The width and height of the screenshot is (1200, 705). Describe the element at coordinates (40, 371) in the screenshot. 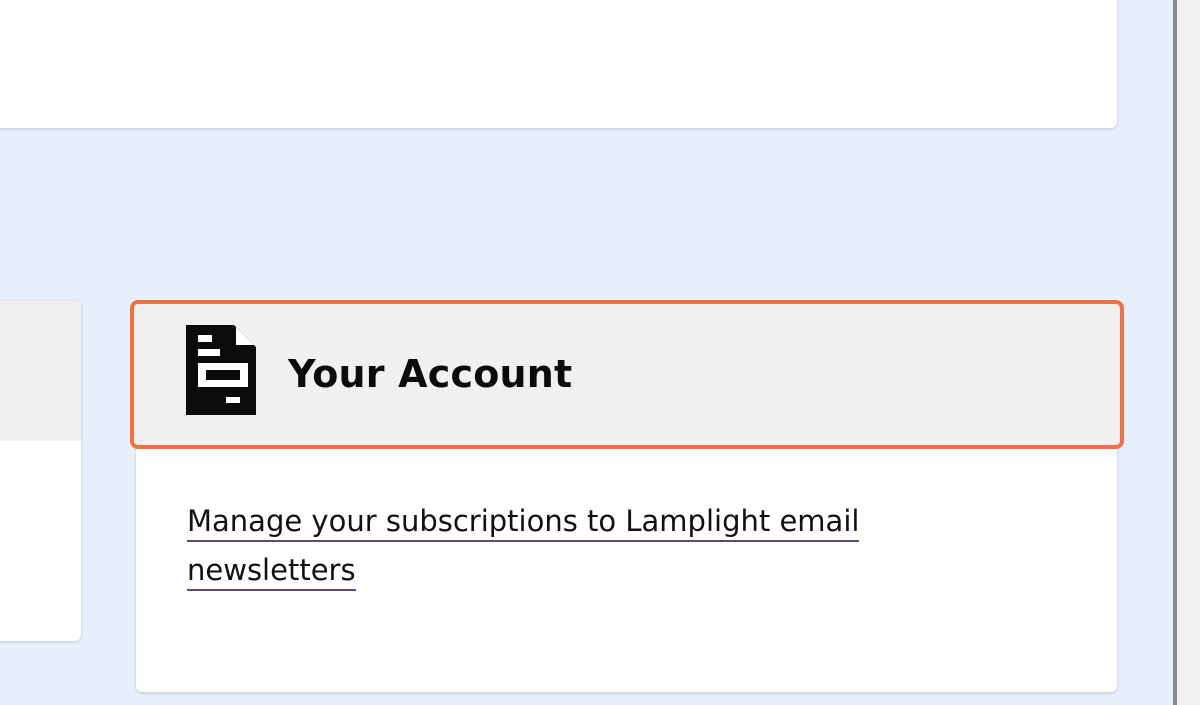

I see `left-card-header` at that location.